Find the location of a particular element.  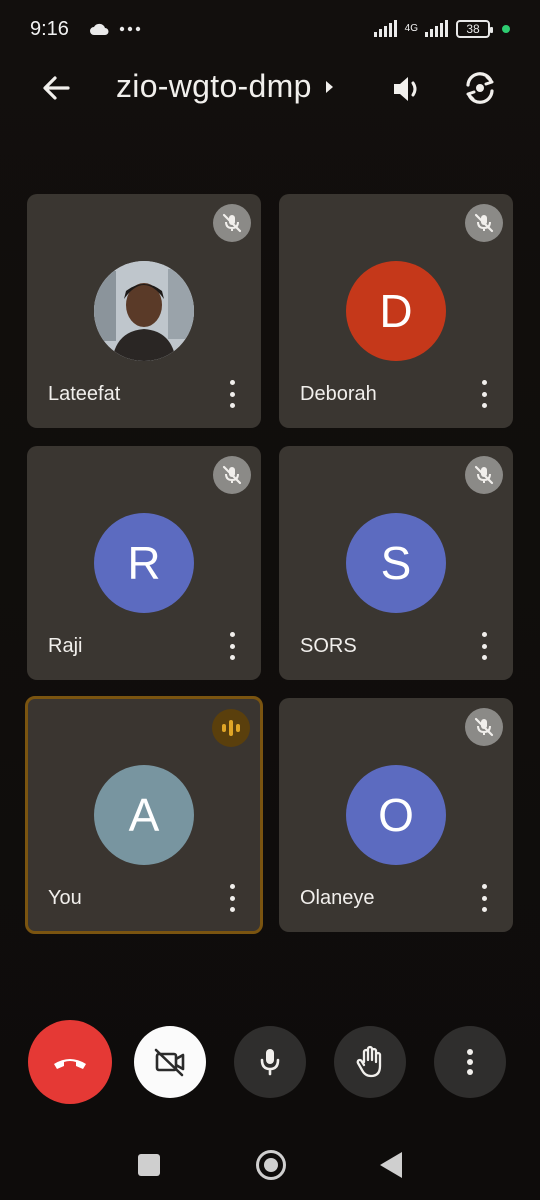

participant-tile-olaneye: O Olaneye is located at coordinates (396, 815).